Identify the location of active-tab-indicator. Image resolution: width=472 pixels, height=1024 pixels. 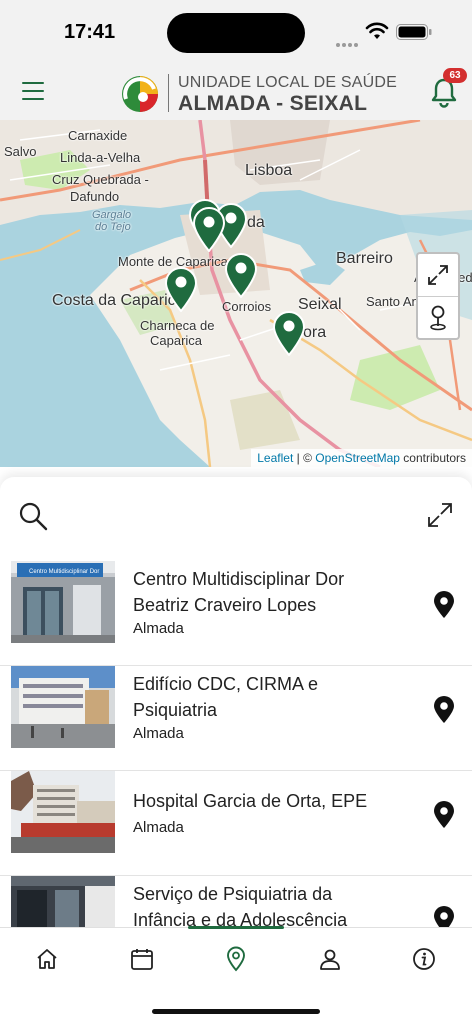
(236, 927).